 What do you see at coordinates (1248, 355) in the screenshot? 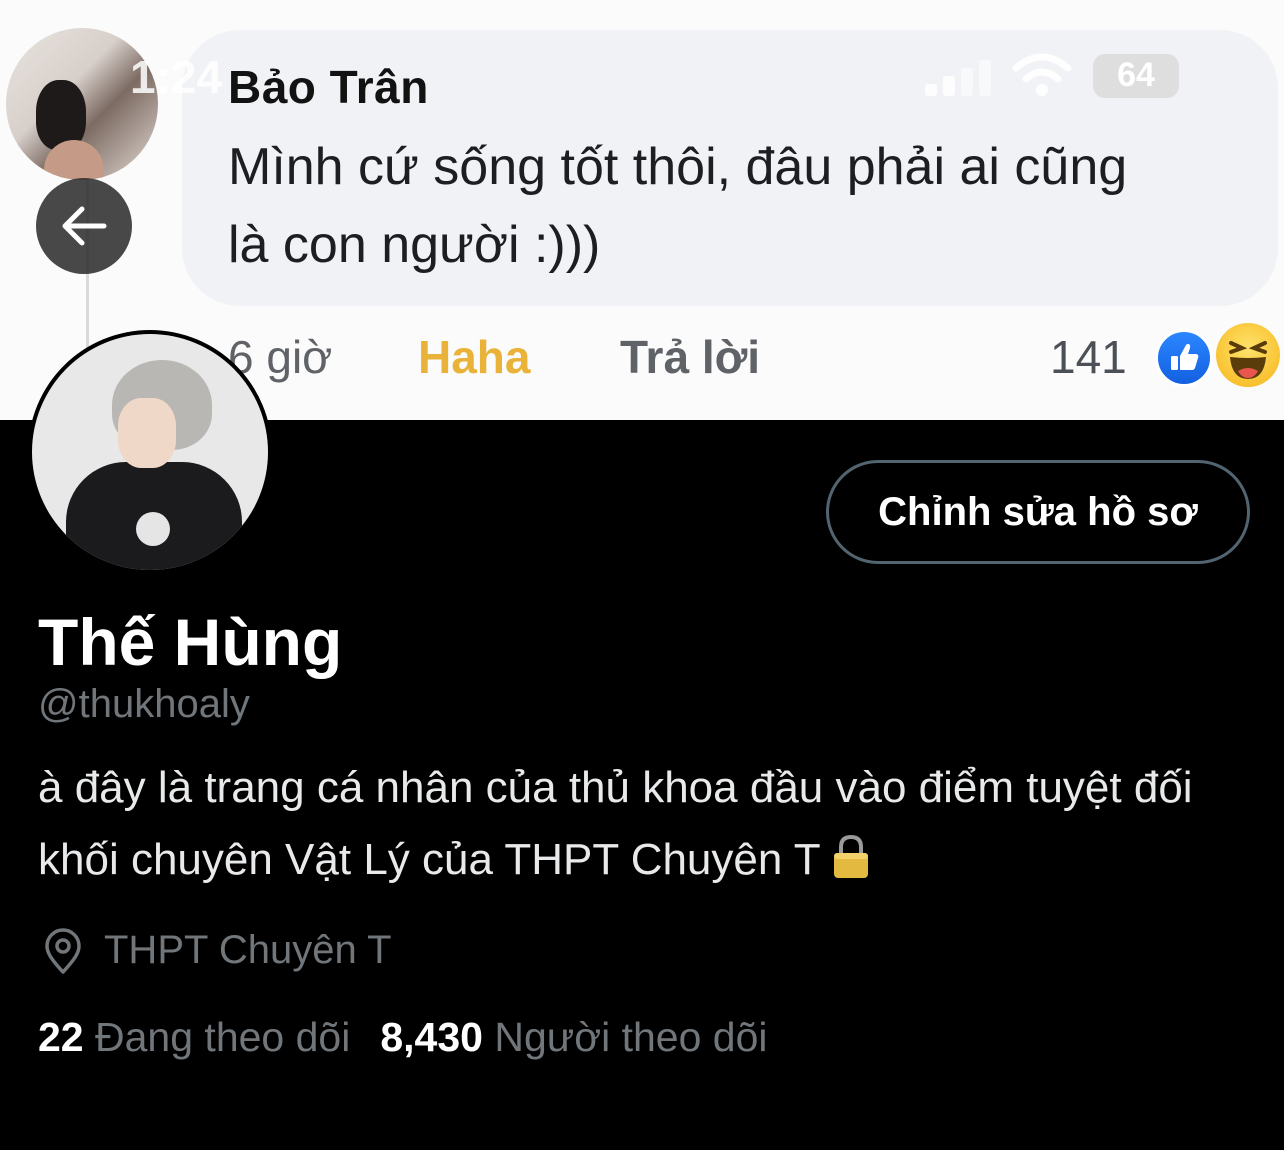
I see `haha-reaction-icon` at bounding box center [1248, 355].